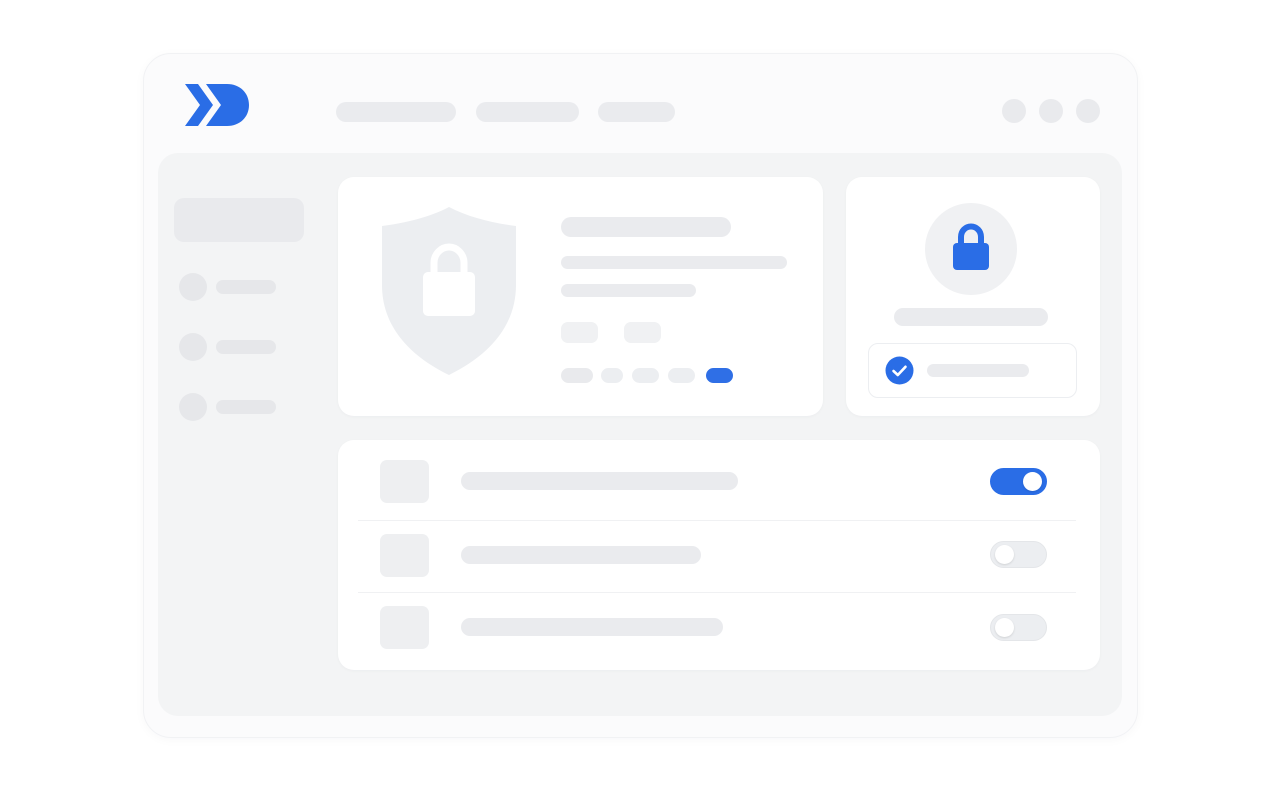 This screenshot has height=800, width=1280. What do you see at coordinates (449, 291) in the screenshot?
I see `shield-lock-icon` at bounding box center [449, 291].